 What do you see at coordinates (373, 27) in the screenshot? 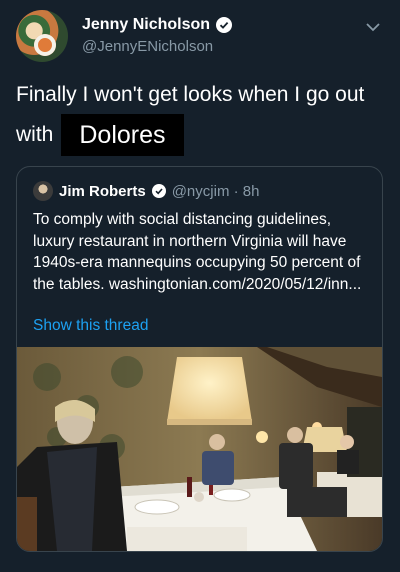
I see `chevron-down-icon` at bounding box center [373, 27].